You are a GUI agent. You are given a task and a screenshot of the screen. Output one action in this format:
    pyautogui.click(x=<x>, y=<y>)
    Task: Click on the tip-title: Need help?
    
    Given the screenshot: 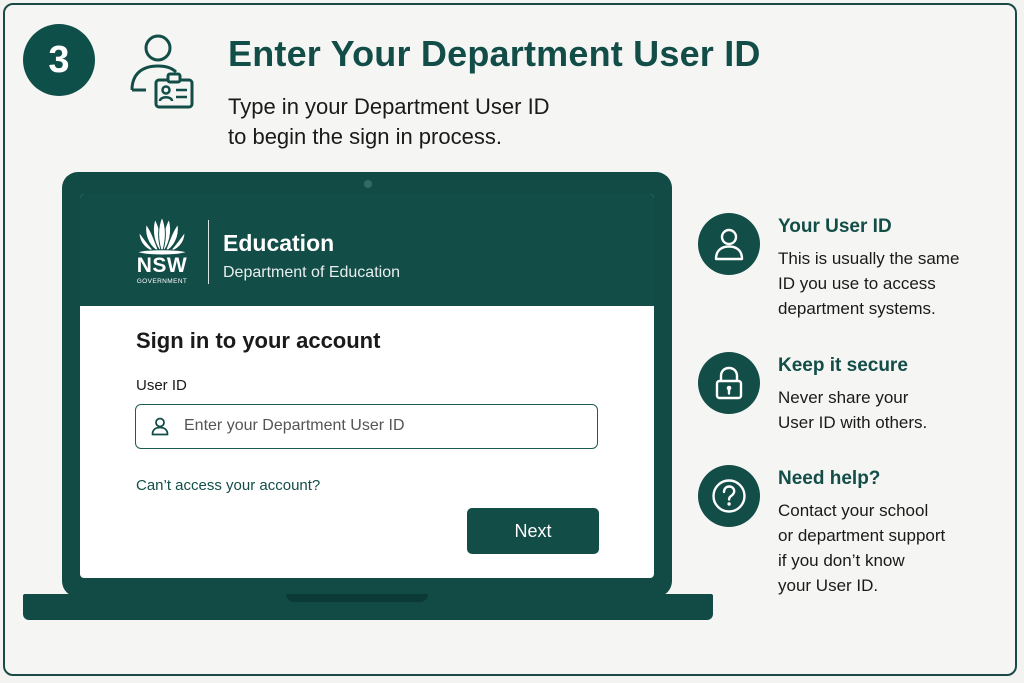 What is the action you would take?
    pyautogui.click(x=829, y=478)
    